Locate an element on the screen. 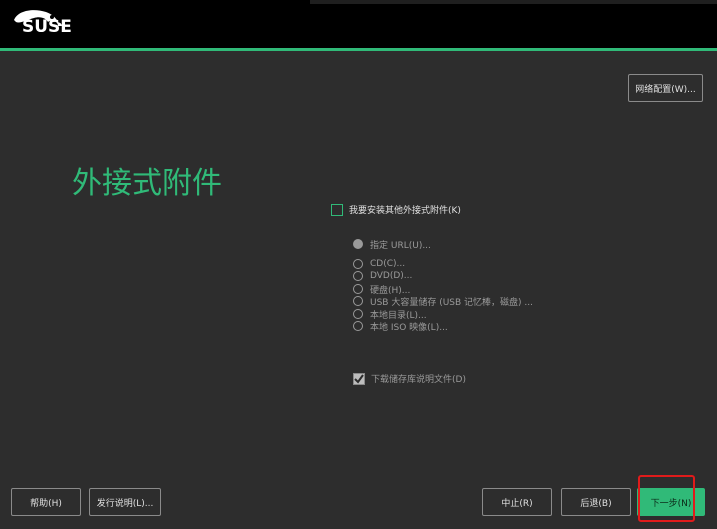  top-bar is located at coordinates (358, 24).